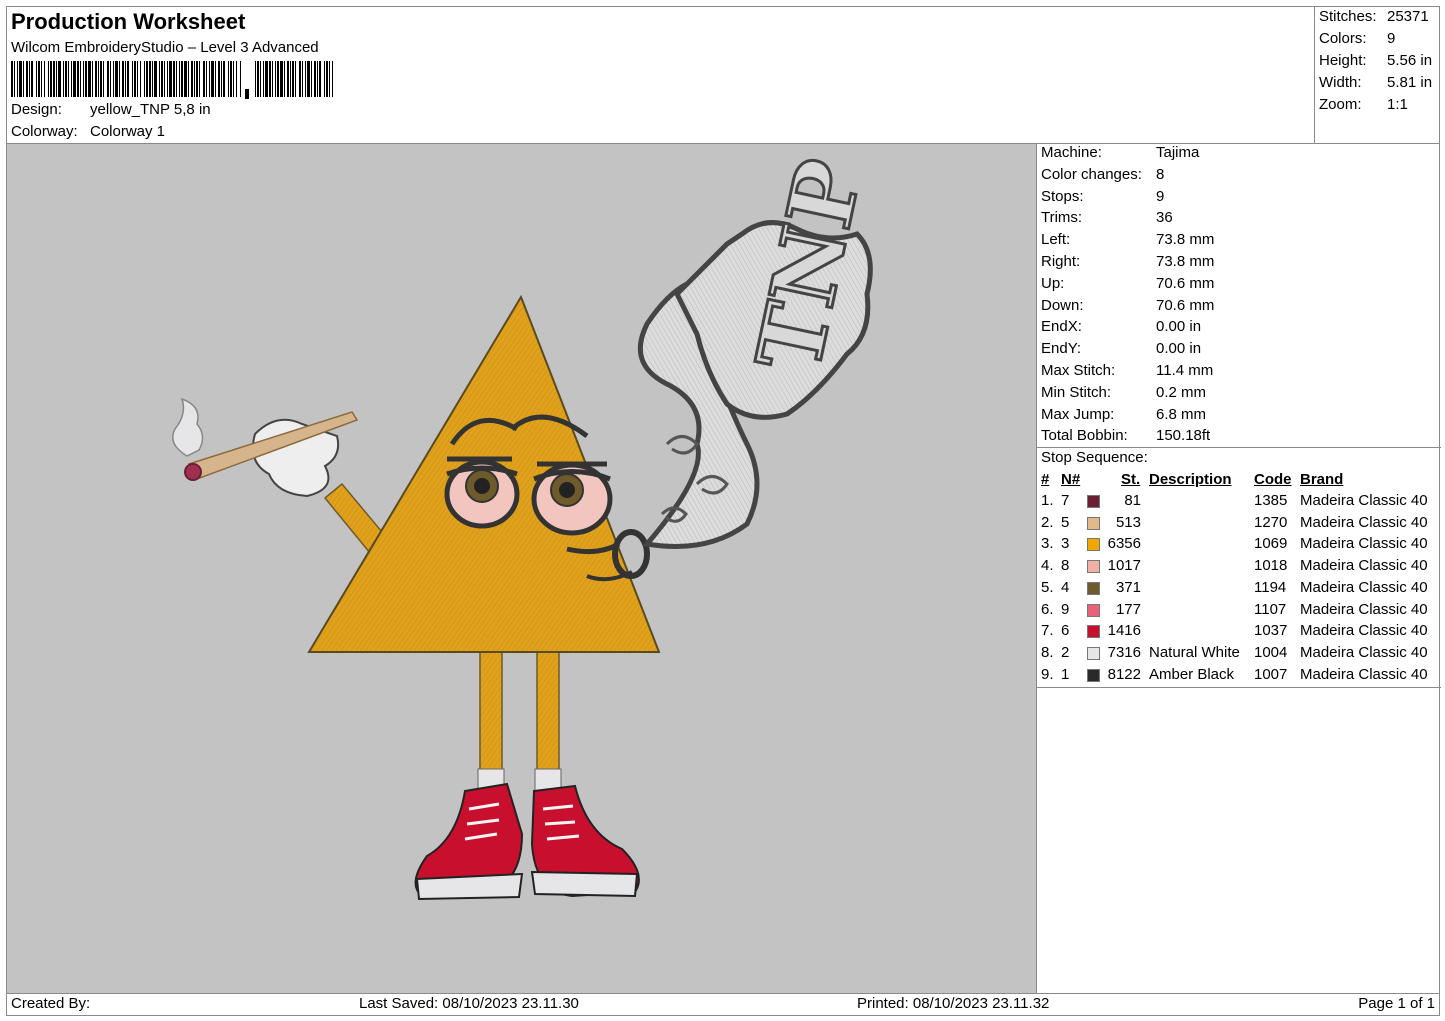 The image size is (1445, 1021). What do you see at coordinates (1271, 544) in the screenshot?
I see `cell-code: 1069` at bounding box center [1271, 544].